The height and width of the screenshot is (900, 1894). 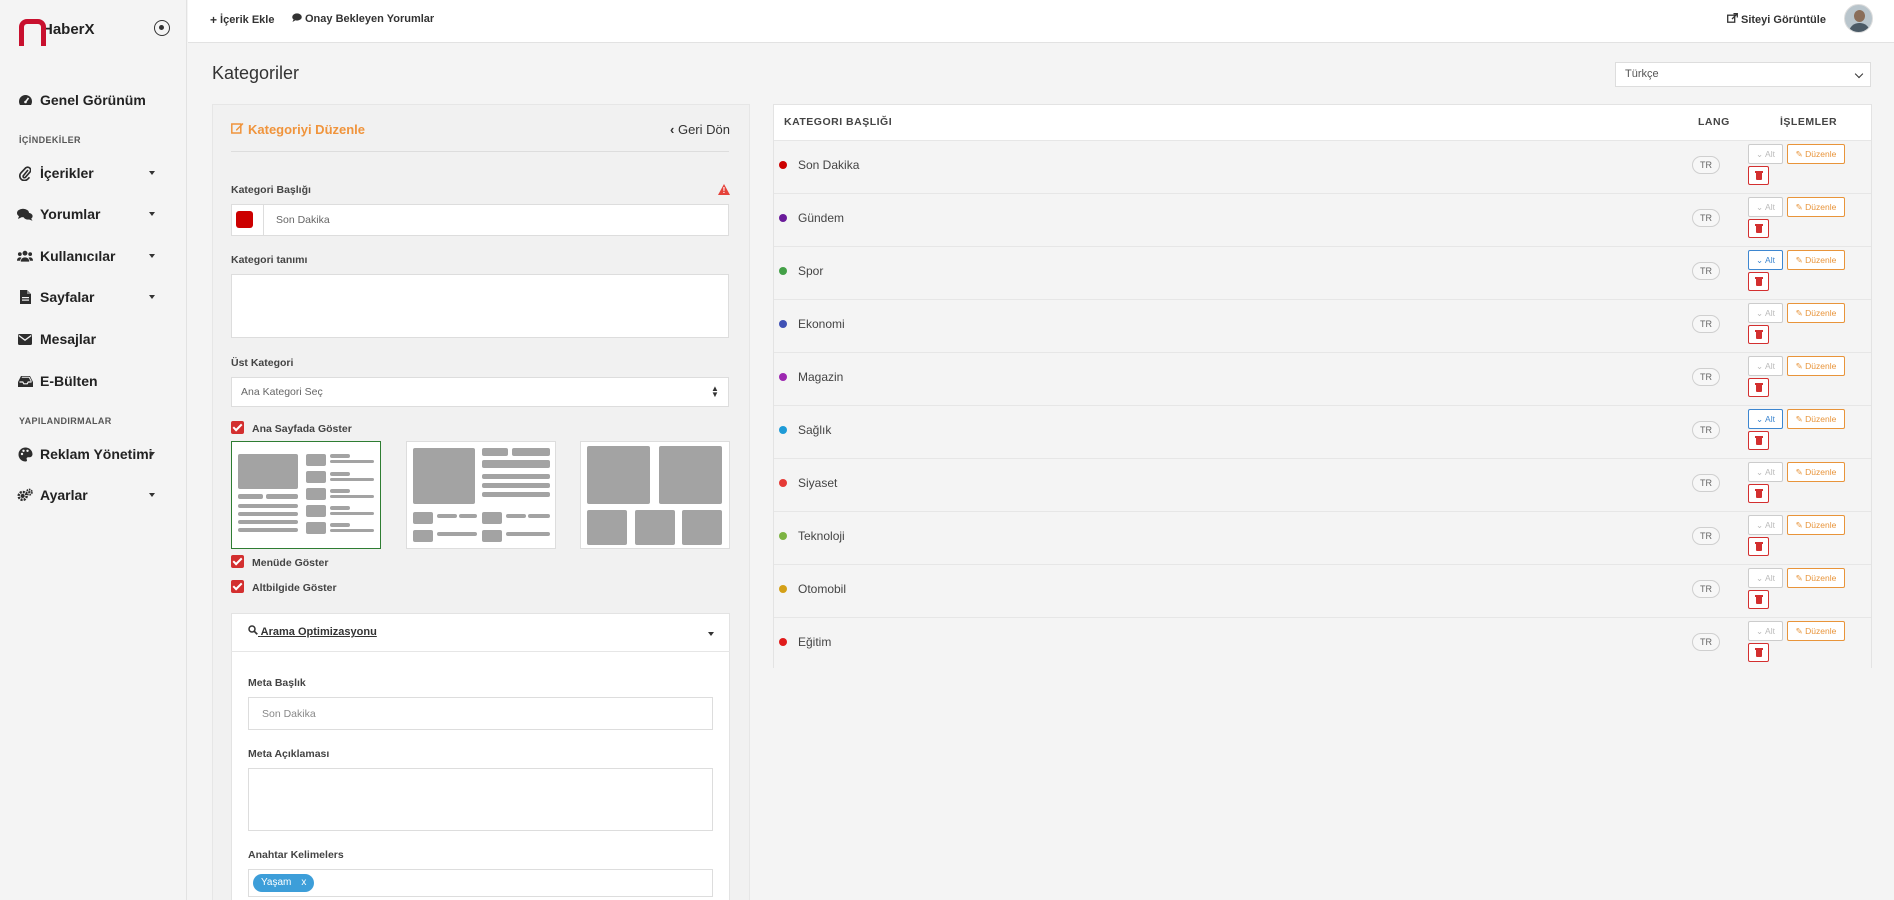 I want to click on users-icon, so click(x=25, y=256).